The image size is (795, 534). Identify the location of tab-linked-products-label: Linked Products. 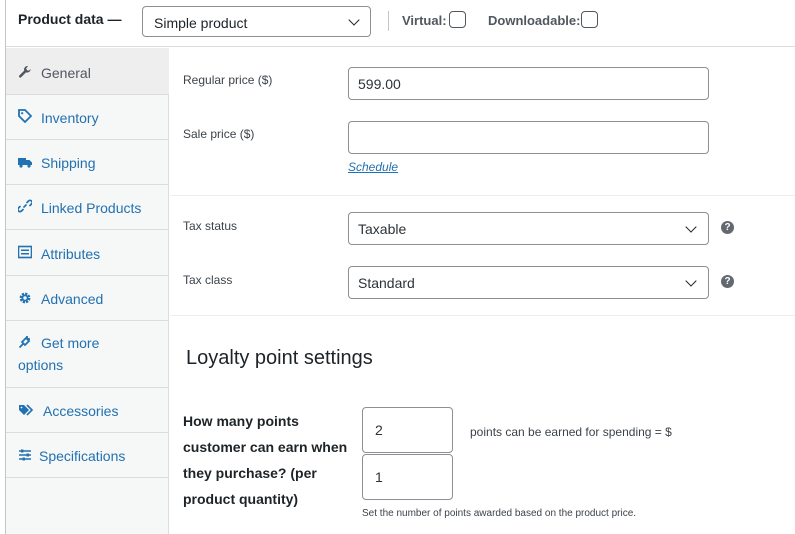
(91, 208).